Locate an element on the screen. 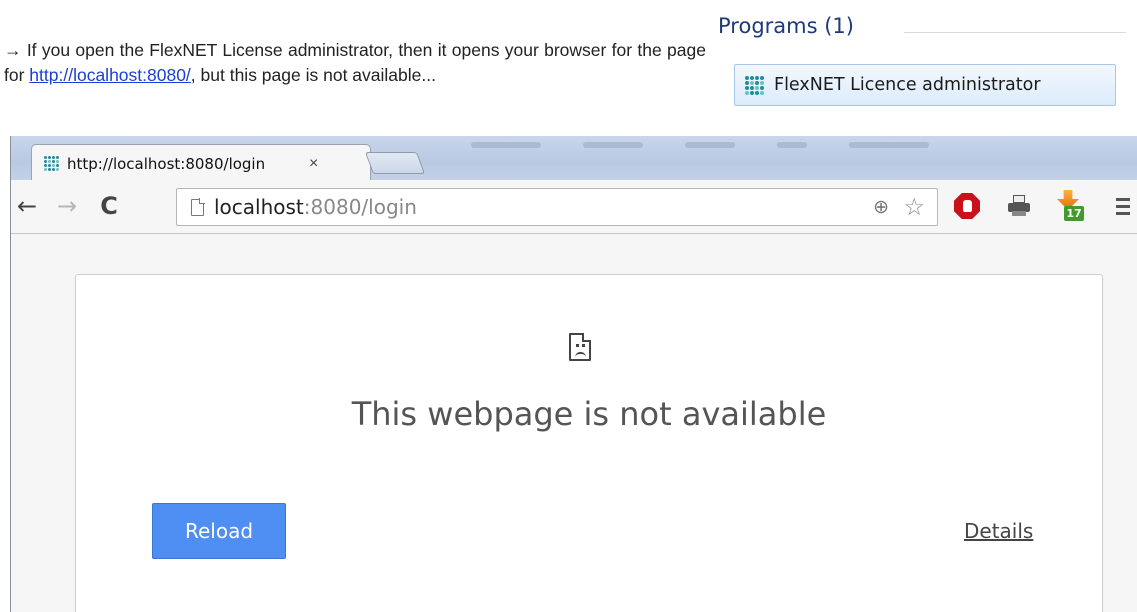 The image size is (1137, 612). url-host: localhost is located at coordinates (259, 207).